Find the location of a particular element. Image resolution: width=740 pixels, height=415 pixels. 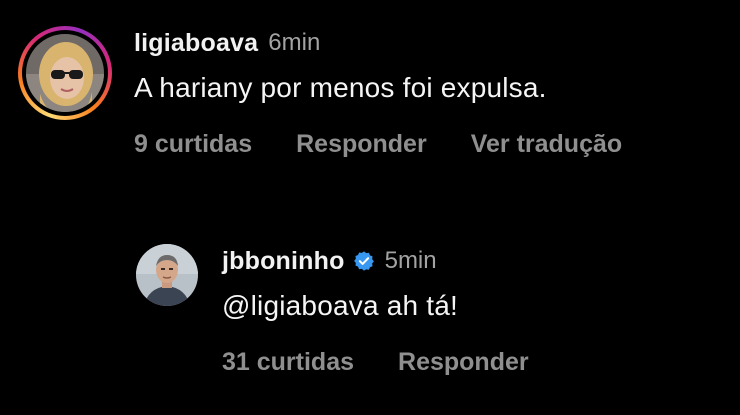

comment-header: ligiaboava 6min is located at coordinates (378, 43).